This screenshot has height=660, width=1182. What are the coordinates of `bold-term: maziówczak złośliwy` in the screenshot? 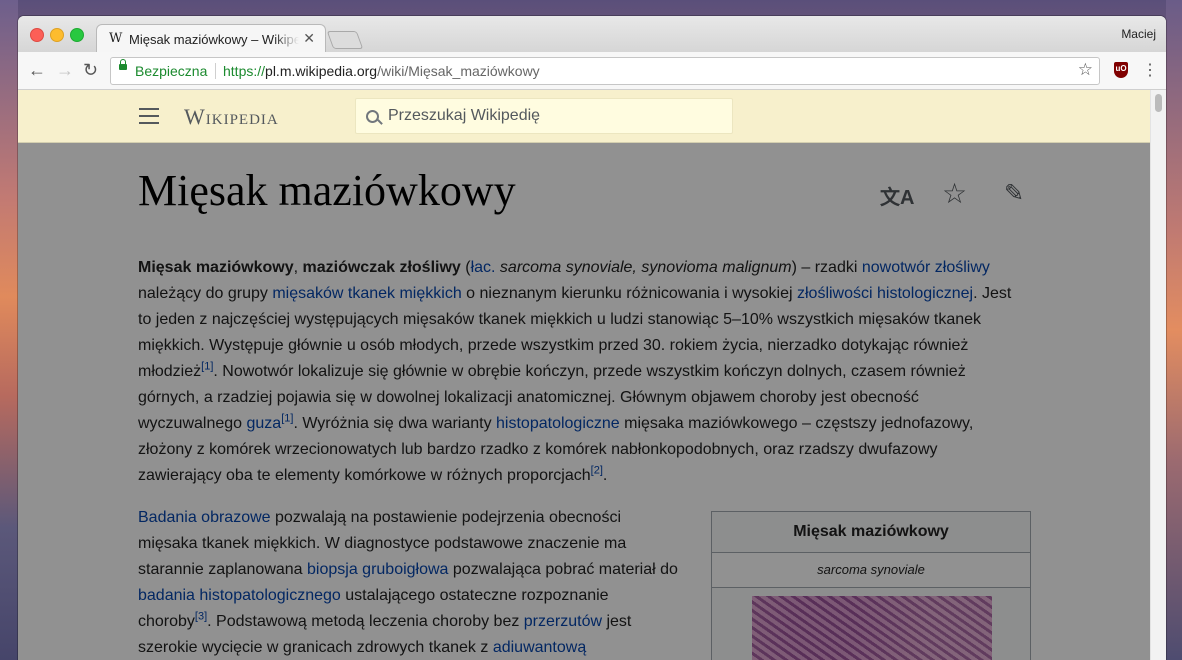 It's located at (381, 267).